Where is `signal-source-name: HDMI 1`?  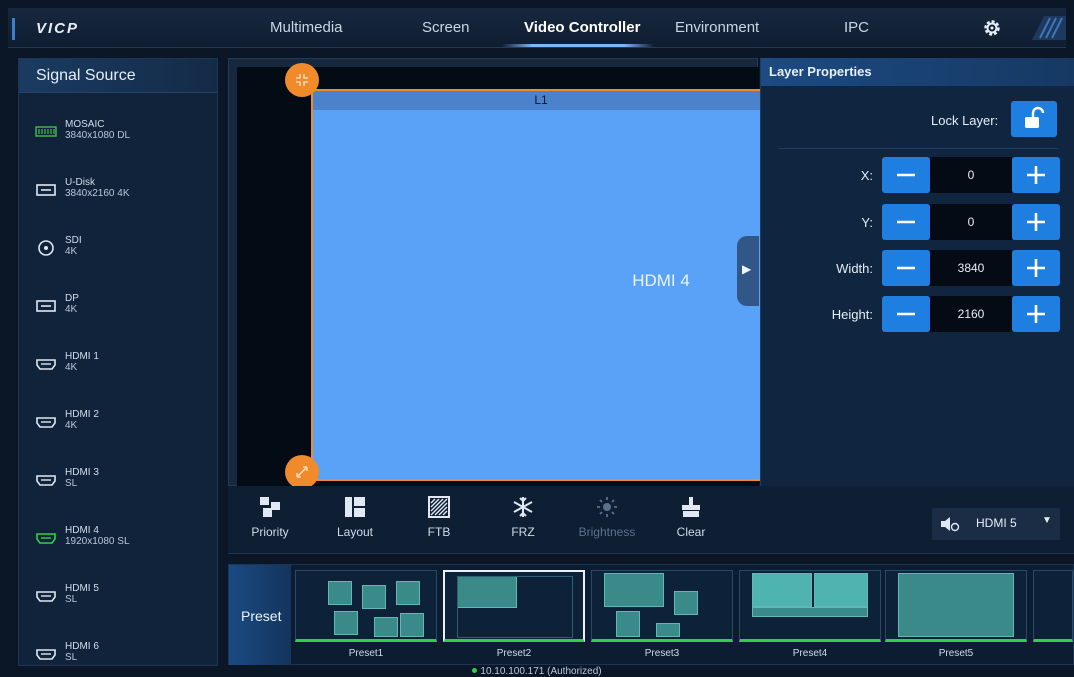 signal-source-name: HDMI 1 is located at coordinates (82, 356).